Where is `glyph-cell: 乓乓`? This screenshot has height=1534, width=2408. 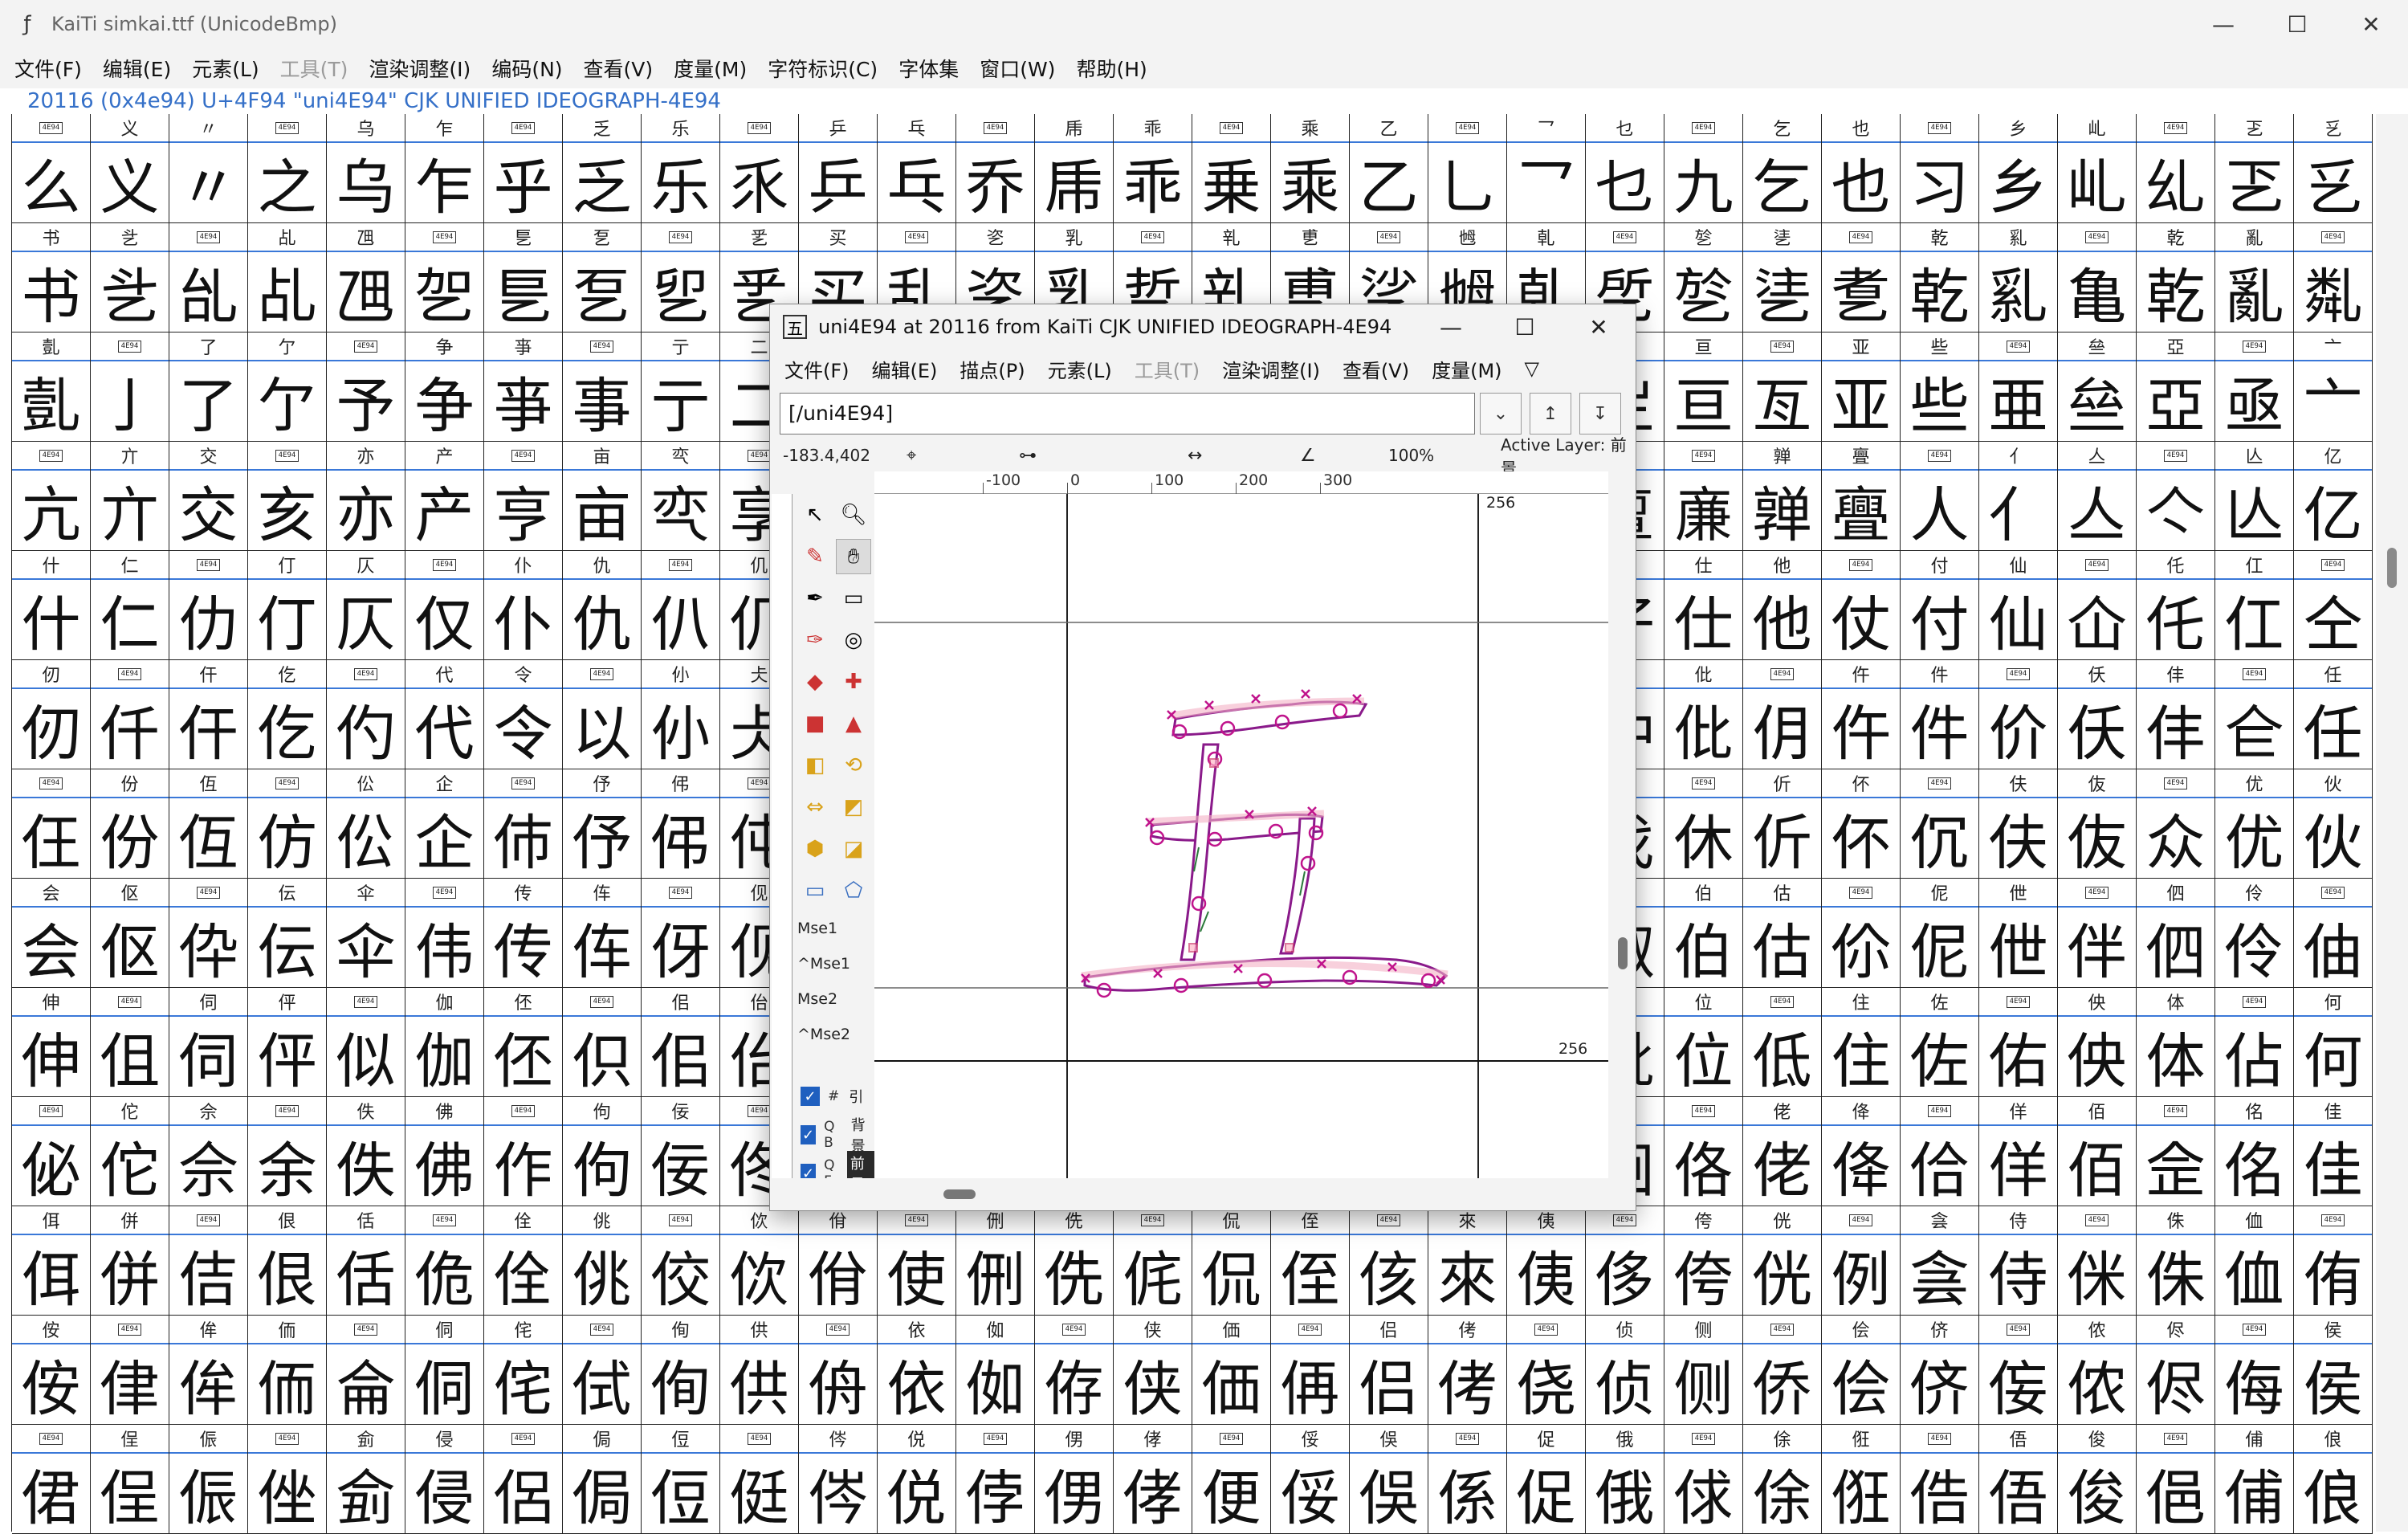
glyph-cell: 乓乓 is located at coordinates (917, 168).